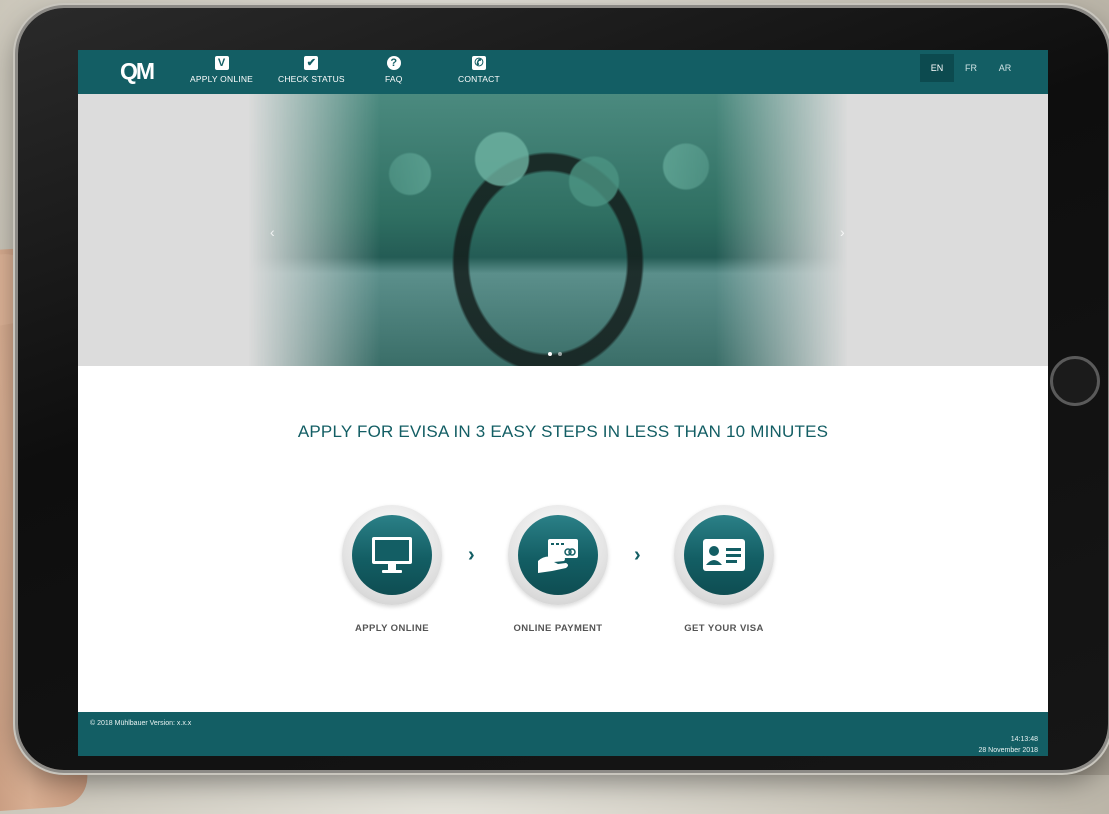 The image size is (1109, 814). Describe the element at coordinates (548, 189) in the screenshot. I see `hero-image-foliage` at that location.